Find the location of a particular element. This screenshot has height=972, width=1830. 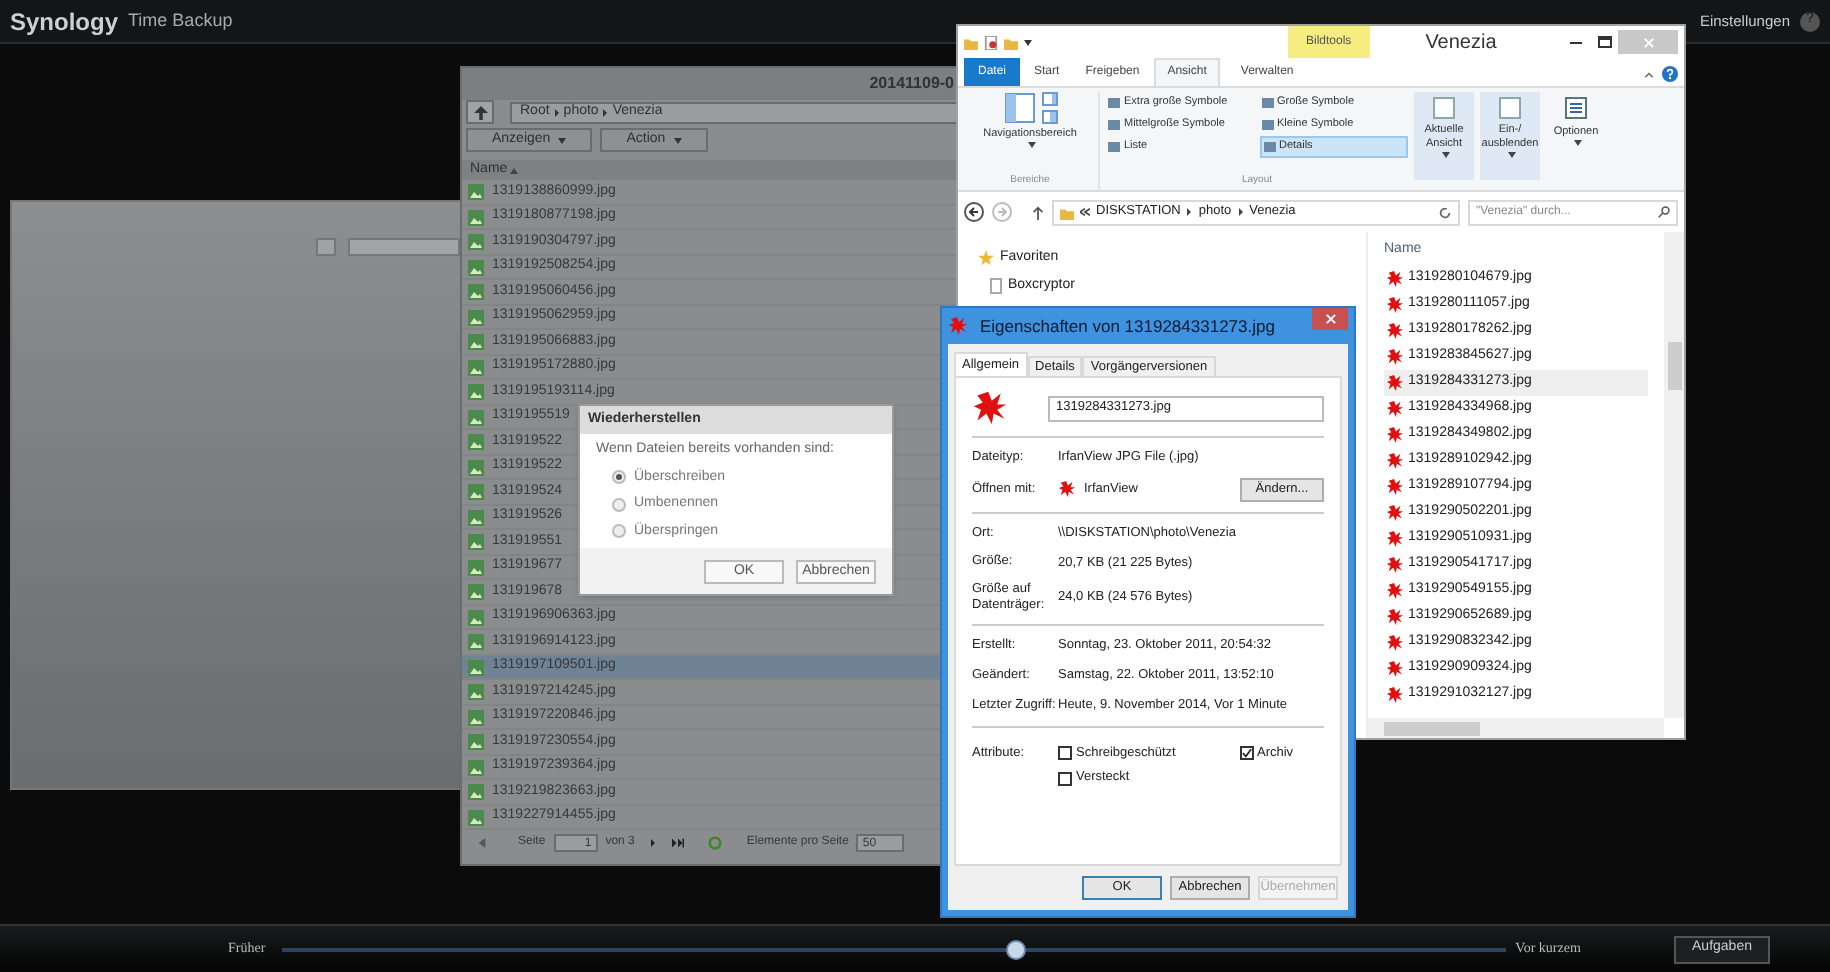

check-icon is located at coordinates (1246, 752).